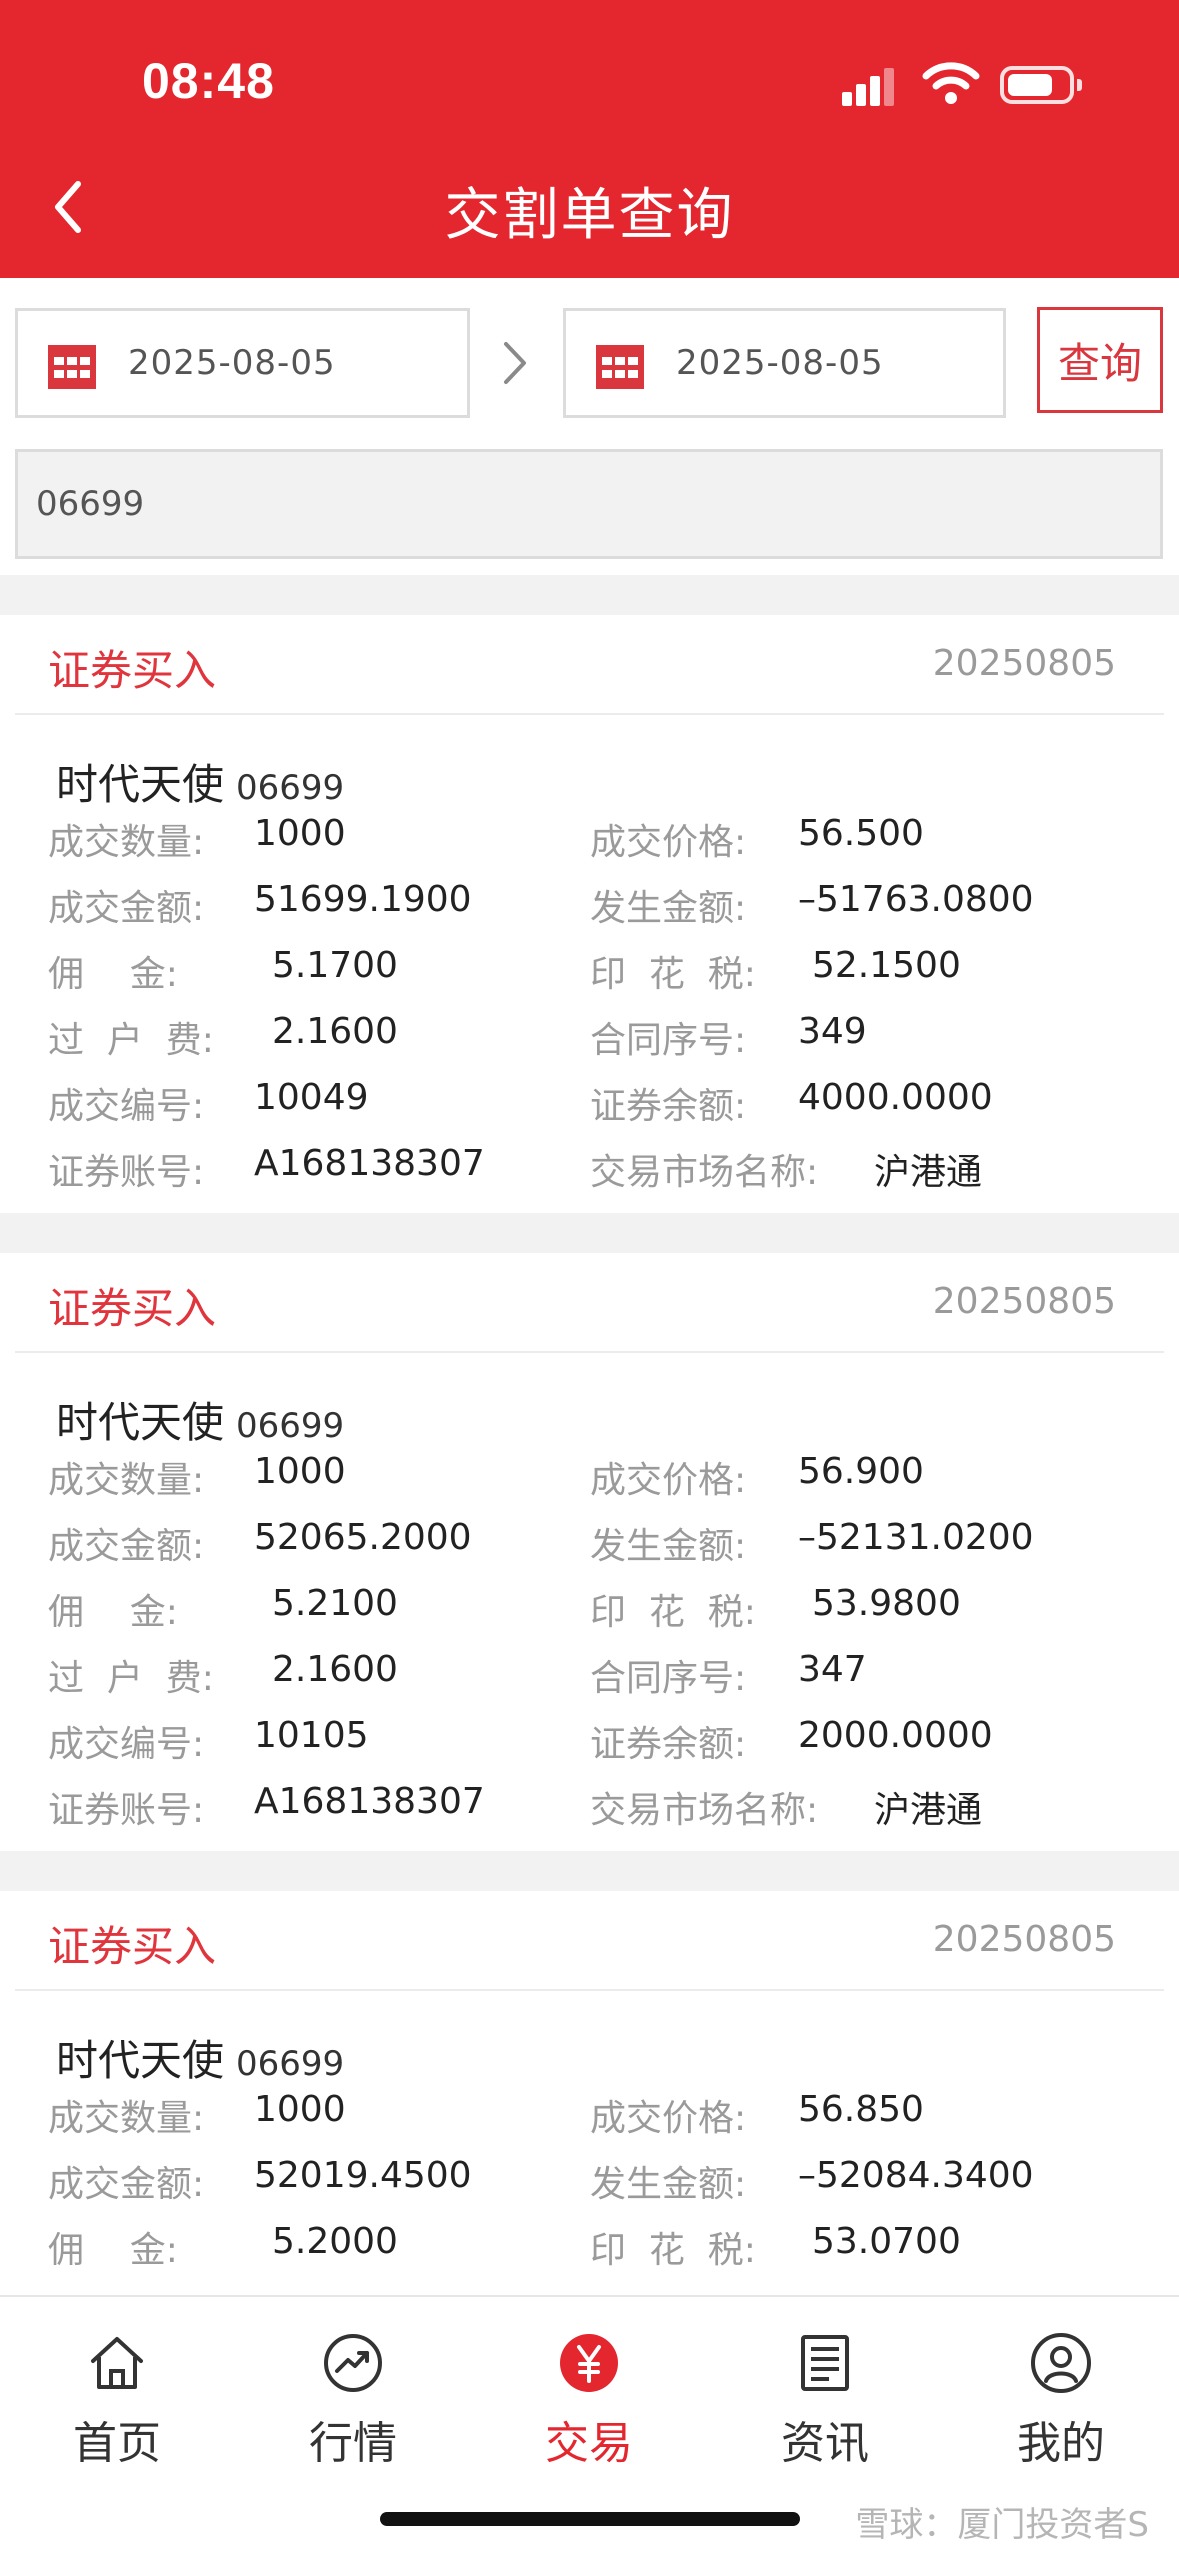 The width and height of the screenshot is (1179, 2556). Describe the element at coordinates (895, 1735) in the screenshot. I see `field-value: 2000.0000` at that location.